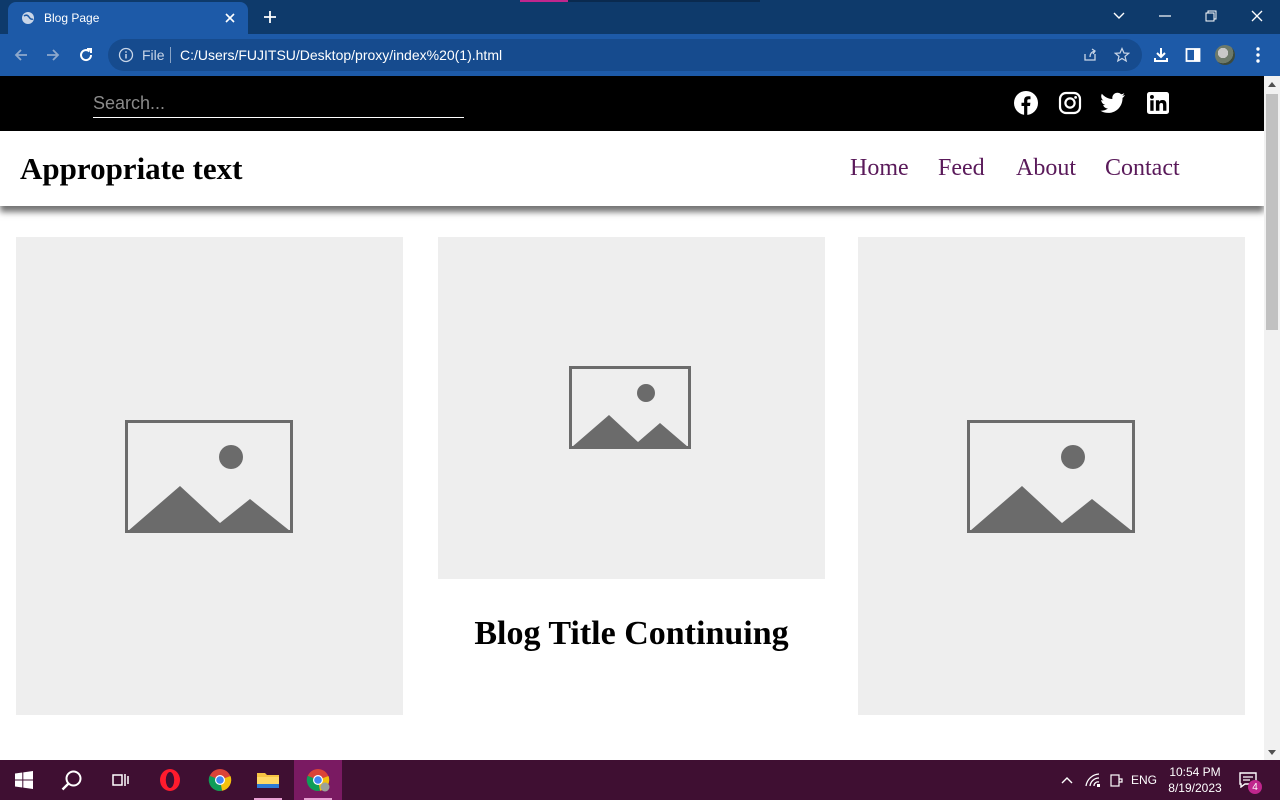 This screenshot has width=1280, height=800. What do you see at coordinates (1046, 168) in the screenshot?
I see `nav-about: About` at bounding box center [1046, 168].